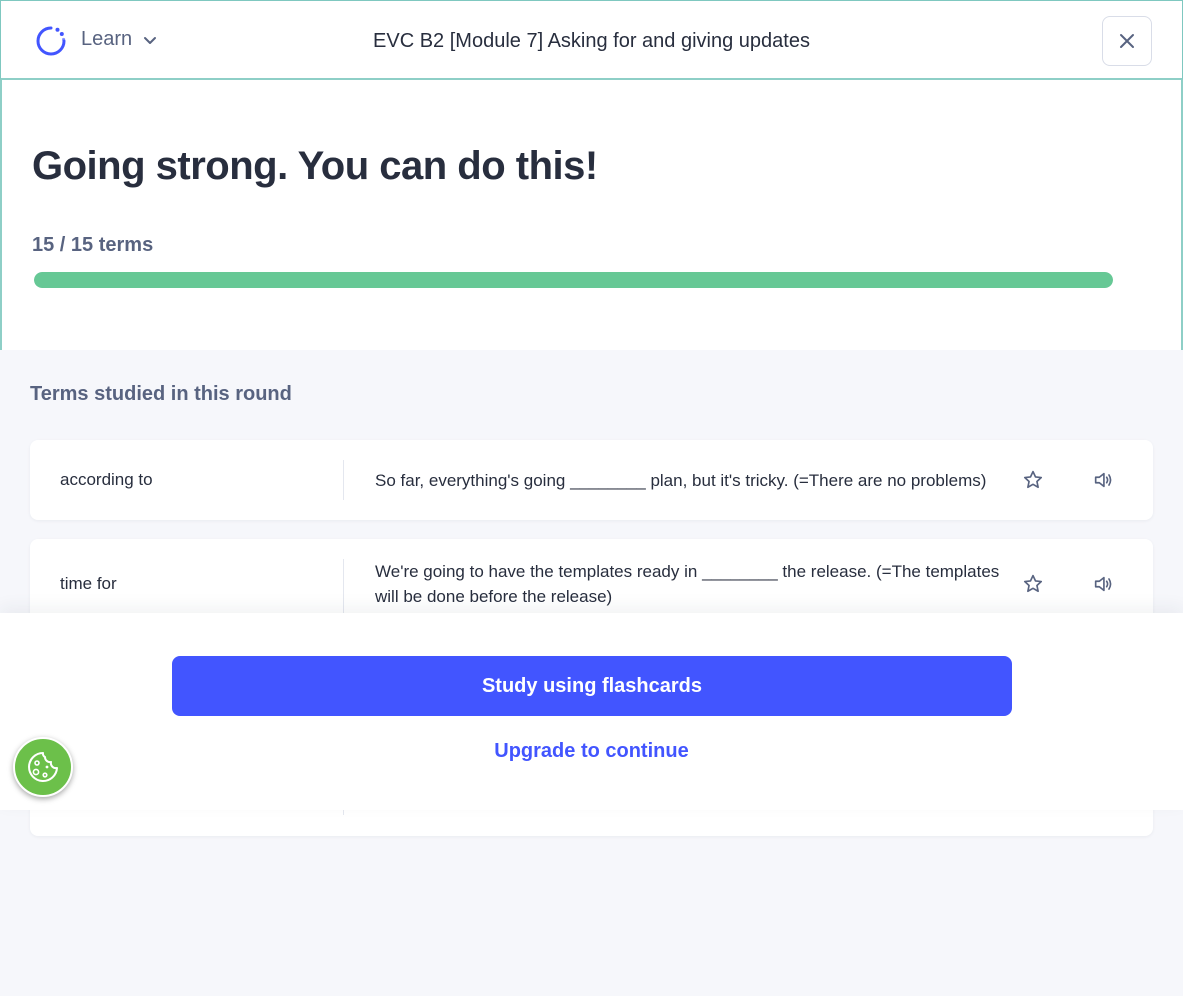 The width and height of the screenshot is (1183, 996). What do you see at coordinates (88, 583) in the screenshot?
I see `term-word: time for` at bounding box center [88, 583].